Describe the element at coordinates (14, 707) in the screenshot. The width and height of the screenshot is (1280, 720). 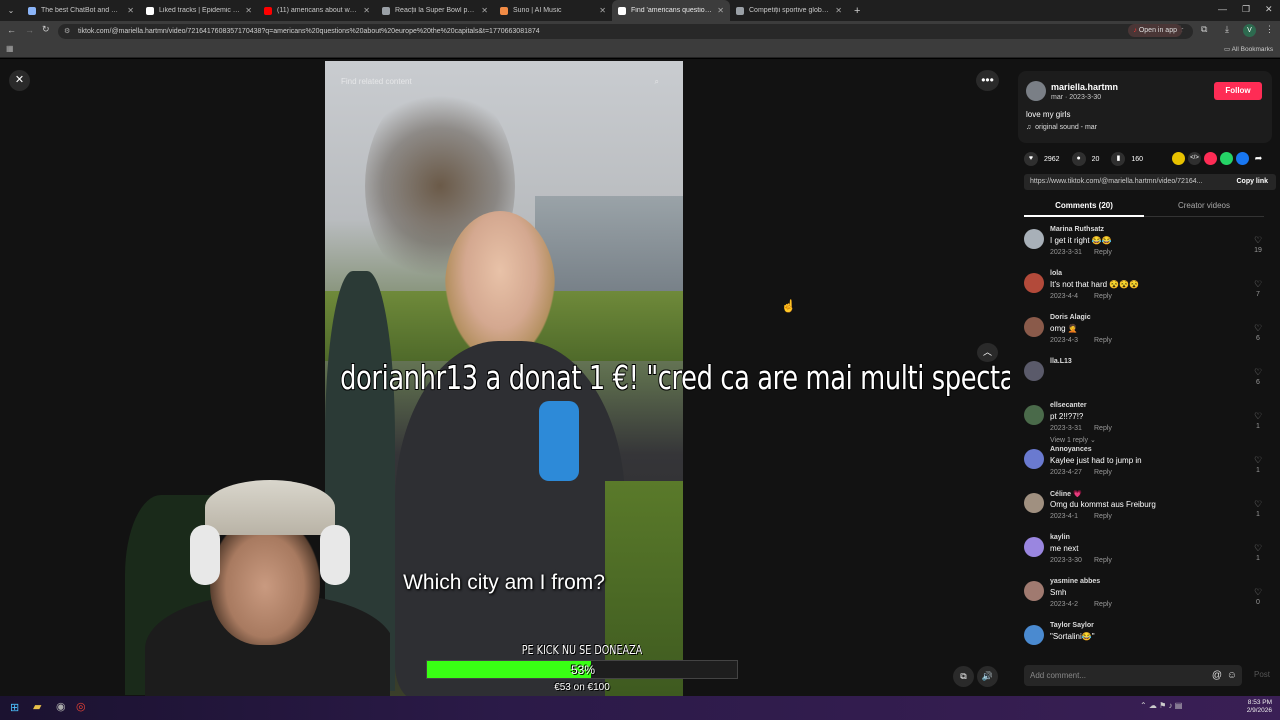
I see `windows-start-icon: ⊞` at that location.